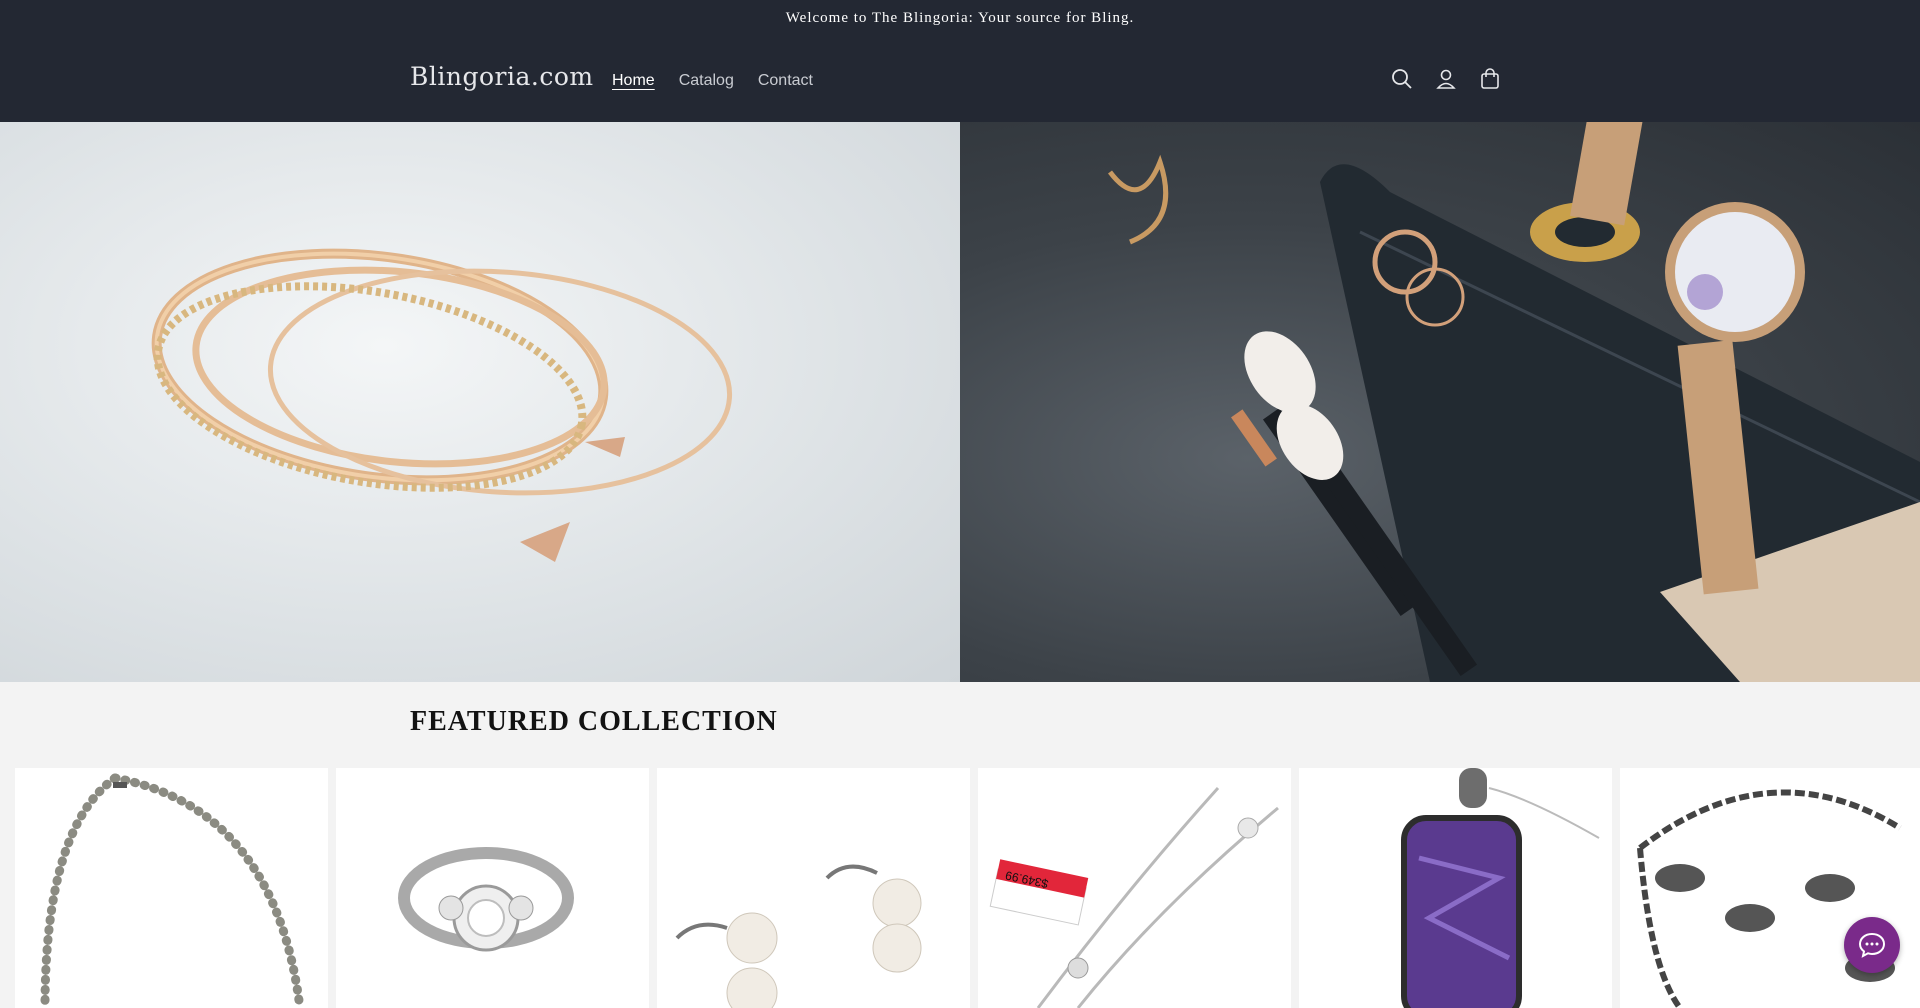  I want to click on featured-collection-title: FEATURED COLLECTION, so click(594, 721).